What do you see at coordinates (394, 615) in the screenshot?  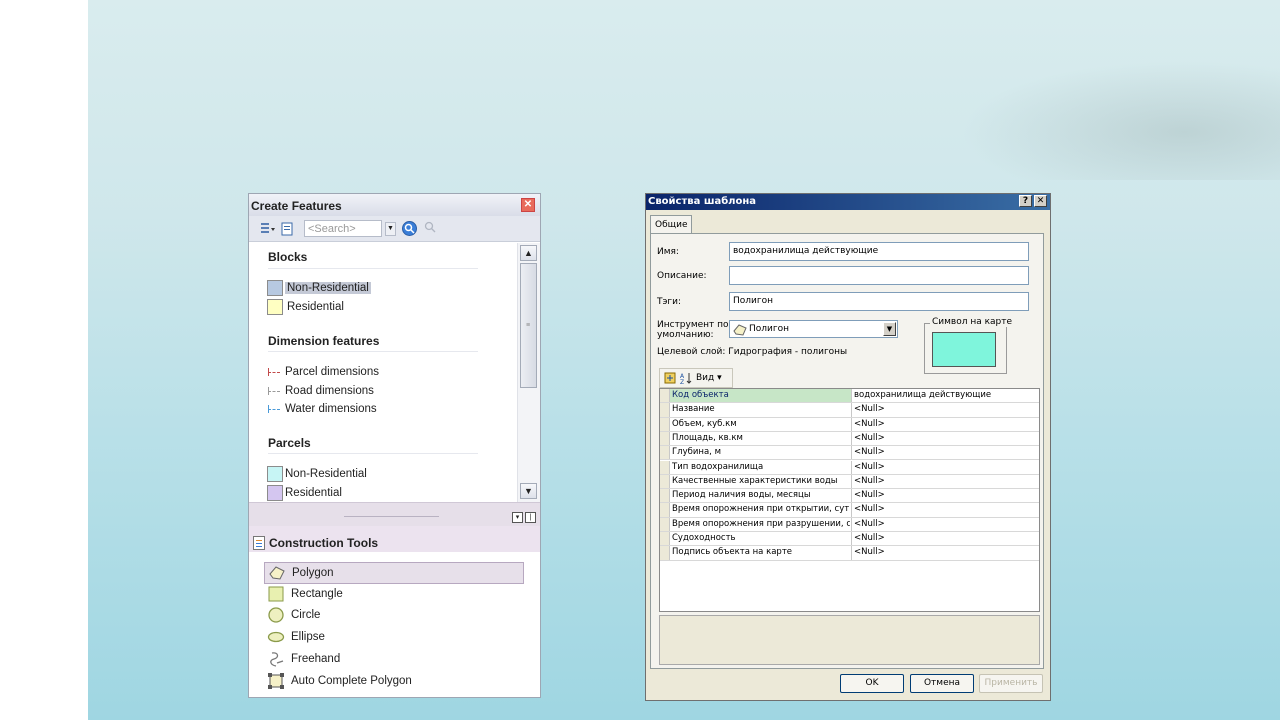 I see `tool-circle: Circle` at bounding box center [394, 615].